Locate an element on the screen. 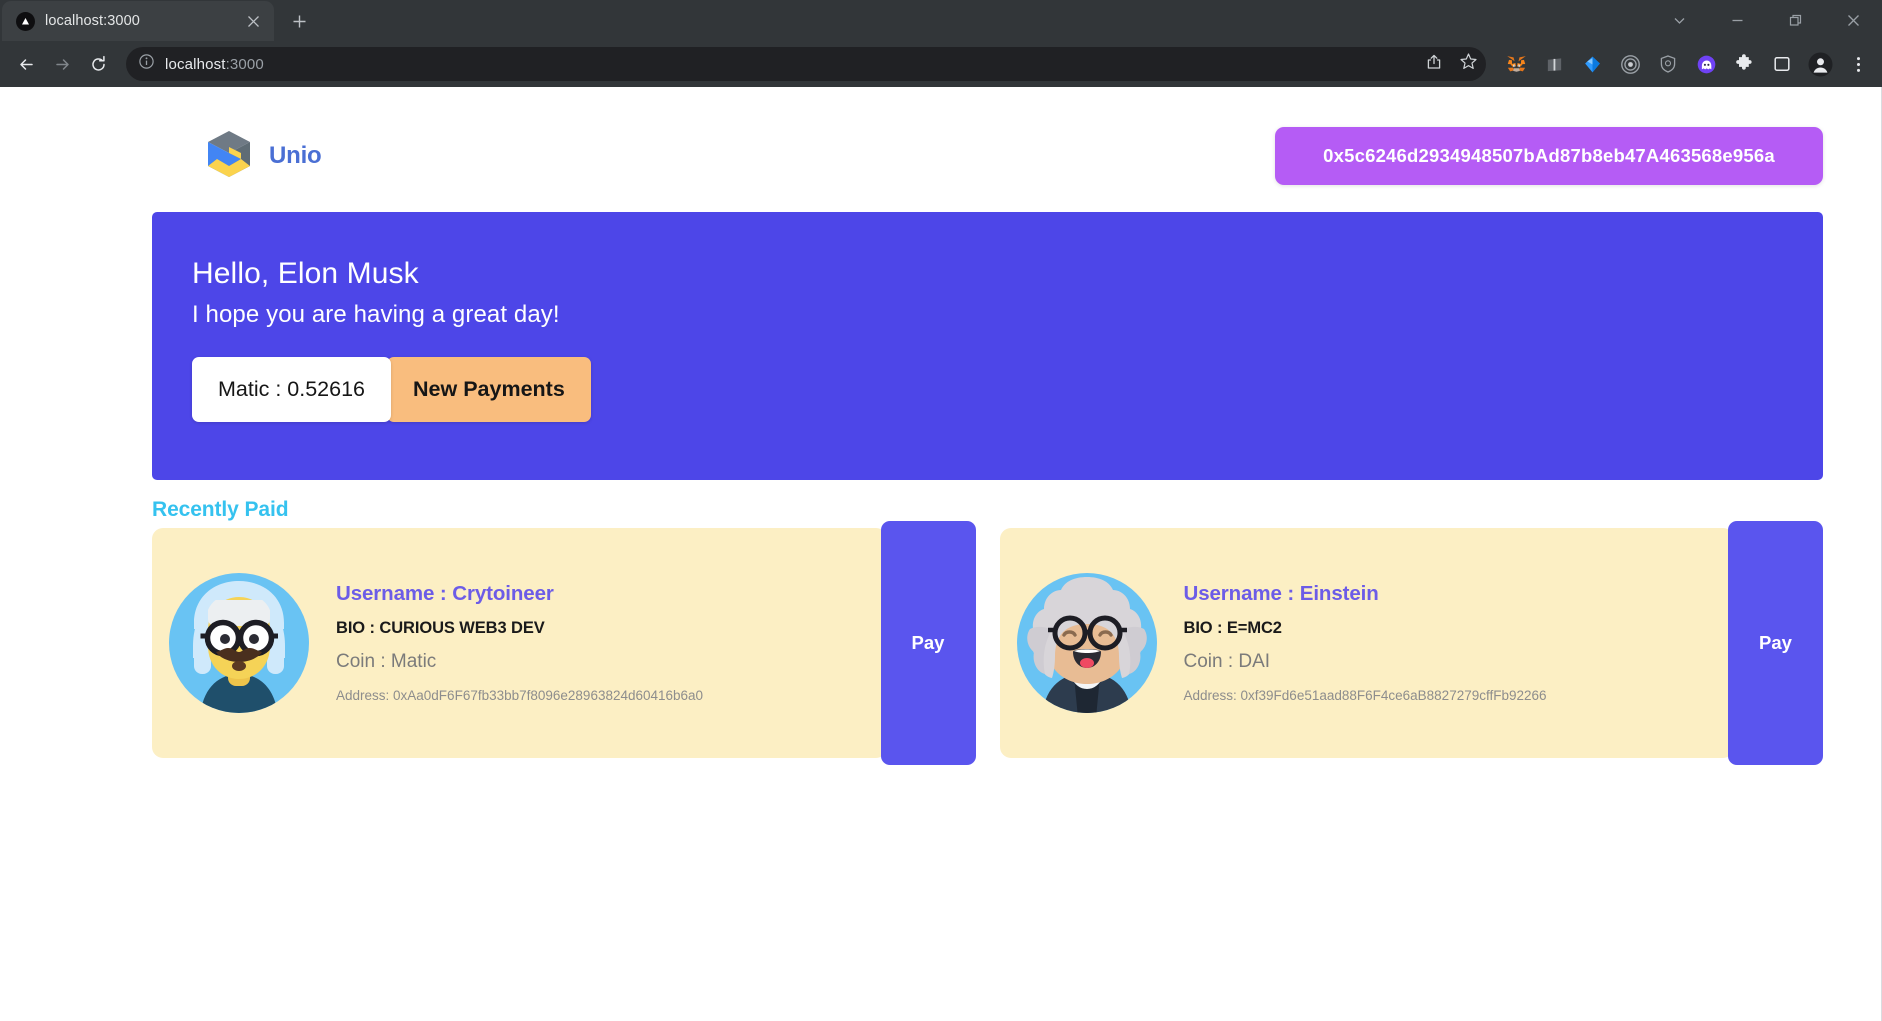 The width and height of the screenshot is (1882, 1021). profile-avatar-button is located at coordinates (1820, 64).